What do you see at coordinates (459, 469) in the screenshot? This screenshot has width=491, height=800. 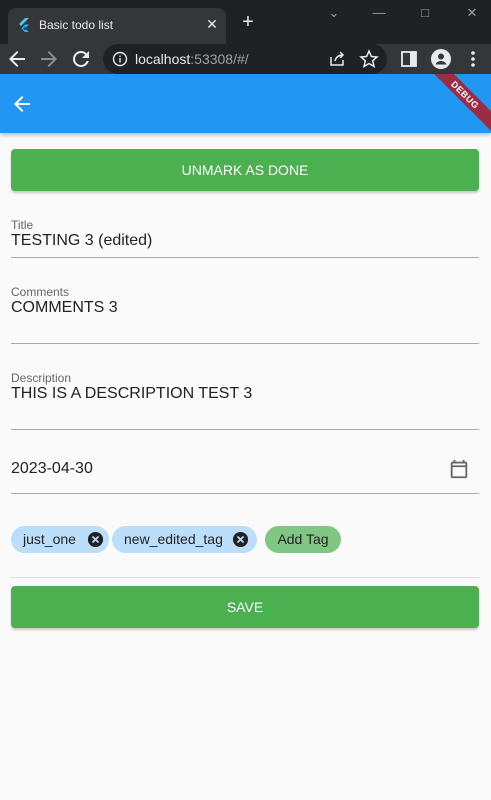 I see `calendar-icon` at bounding box center [459, 469].